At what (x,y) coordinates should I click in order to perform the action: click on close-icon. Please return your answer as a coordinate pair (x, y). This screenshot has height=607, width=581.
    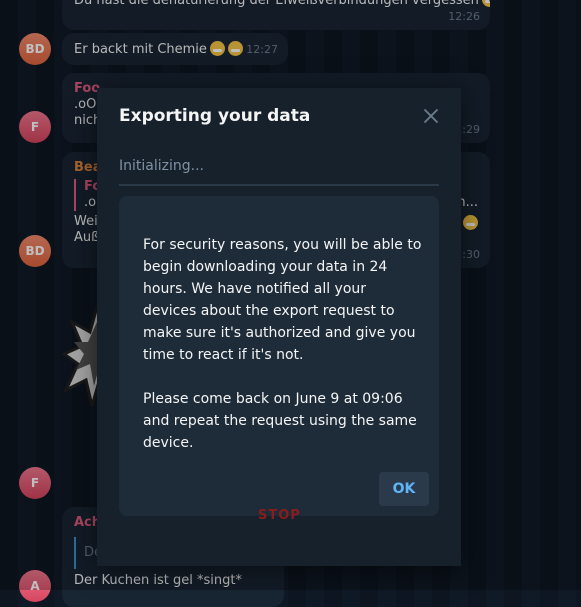
    Looking at the image, I should click on (431, 116).